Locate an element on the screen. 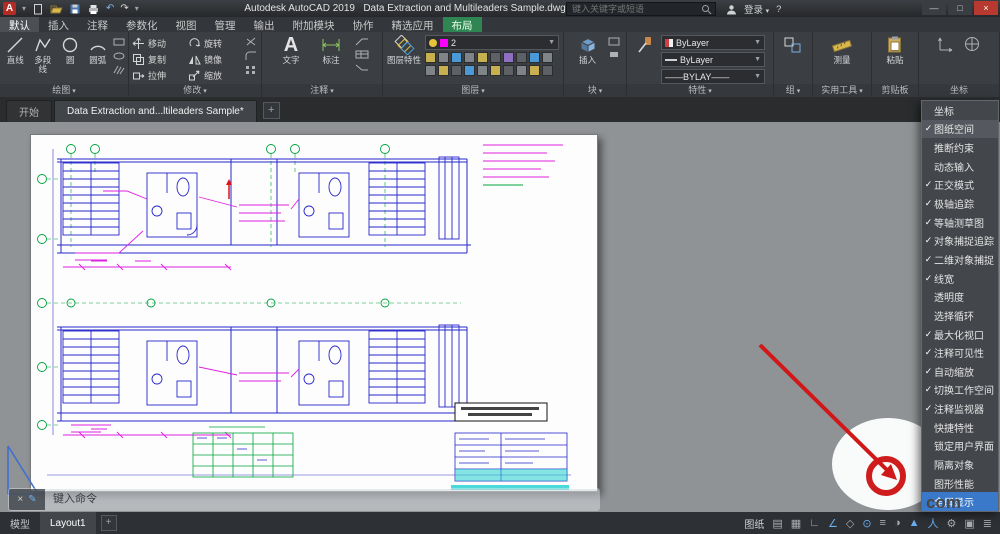 Image resolution: width=1000 pixels, height=534 pixels. ribbon-tab-annotate: 注释 is located at coordinates (97, 24).